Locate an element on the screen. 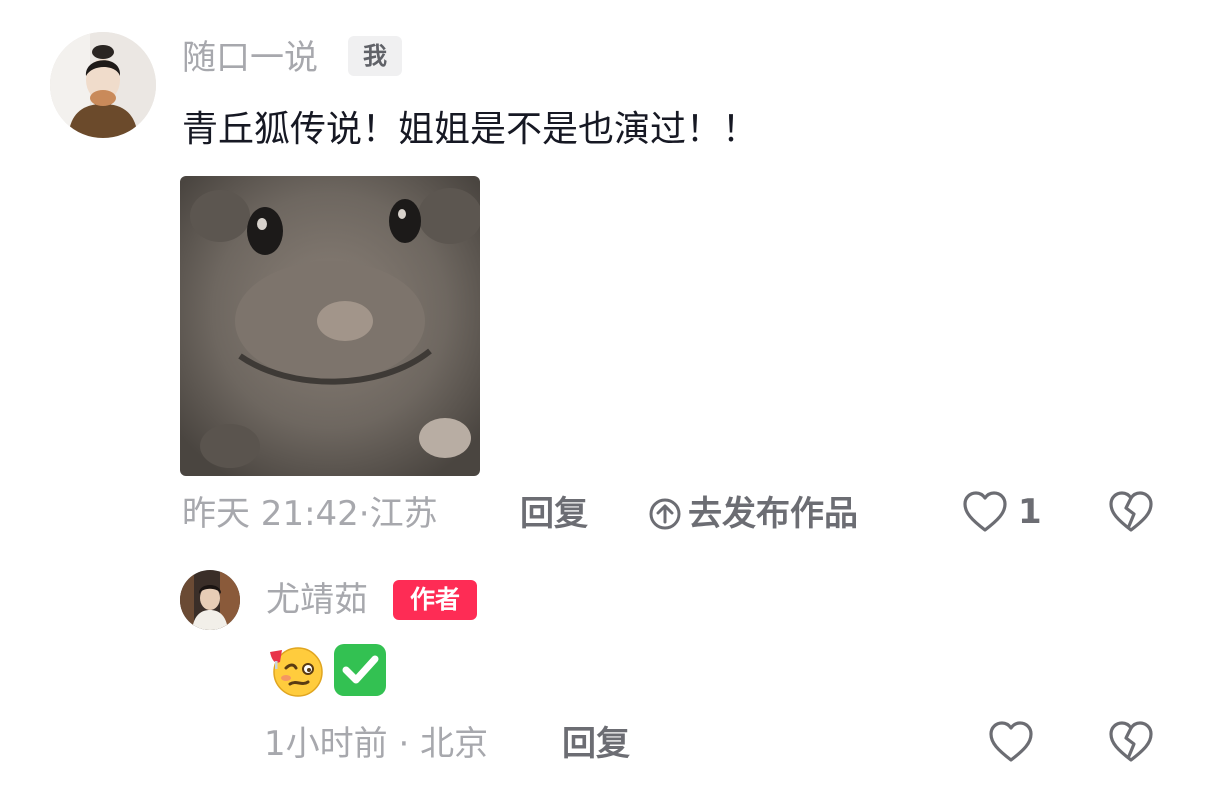 The image size is (1206, 808). comment-meta: 昨天 21:42·江苏 is located at coordinates (310, 514).